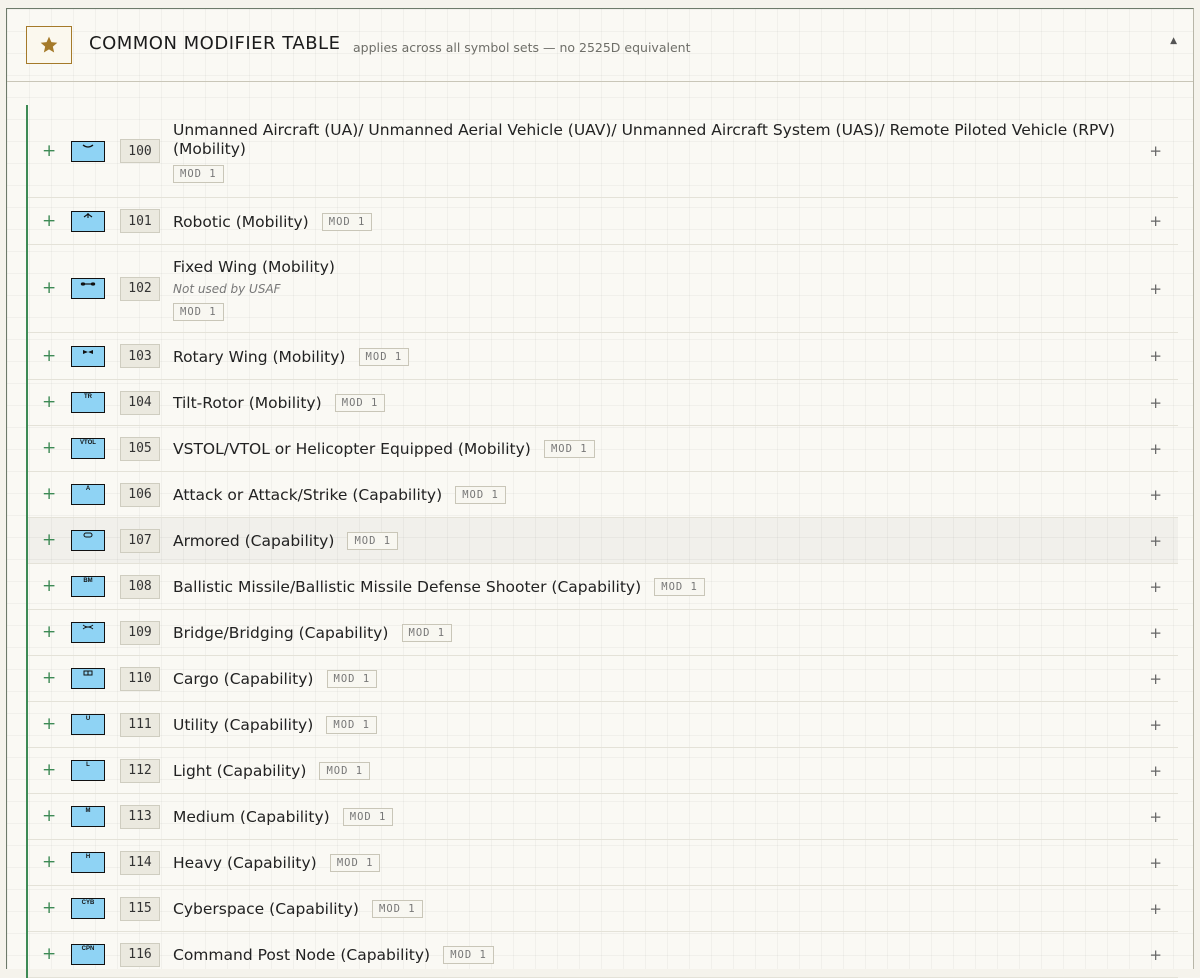  I want to click on modifier-name: Fixed Wing (Mobility), so click(254, 266).